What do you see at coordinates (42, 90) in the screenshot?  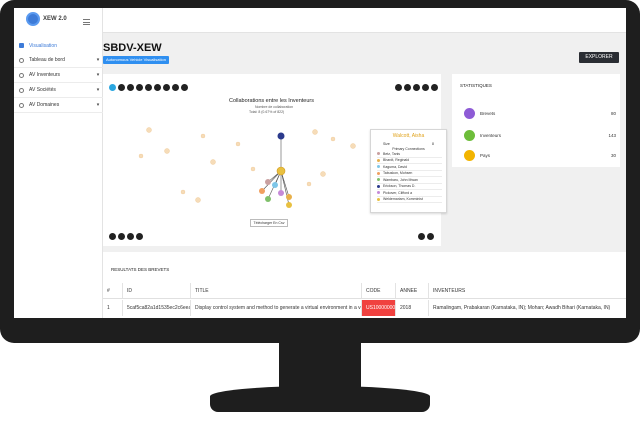 I see `sidebar-item-label: AV Sociétés` at bounding box center [42, 90].